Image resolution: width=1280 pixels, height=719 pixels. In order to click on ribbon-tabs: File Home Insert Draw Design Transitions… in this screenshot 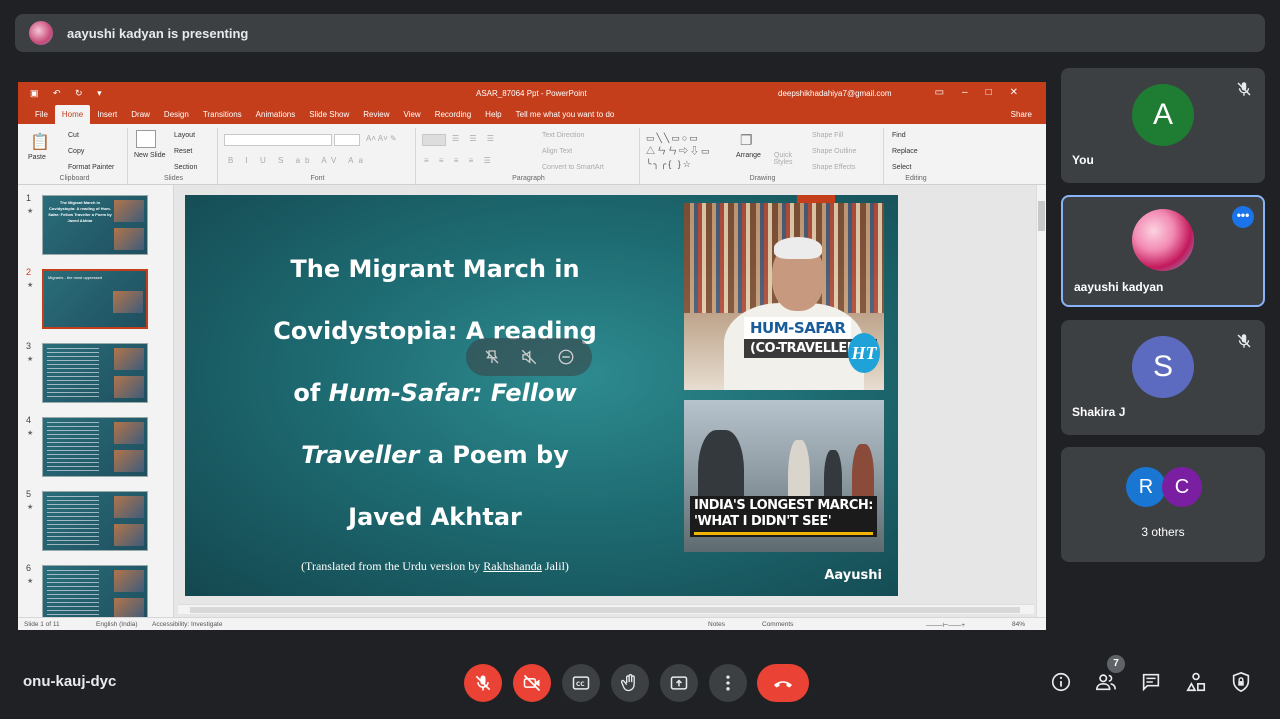, I will do `click(532, 114)`.